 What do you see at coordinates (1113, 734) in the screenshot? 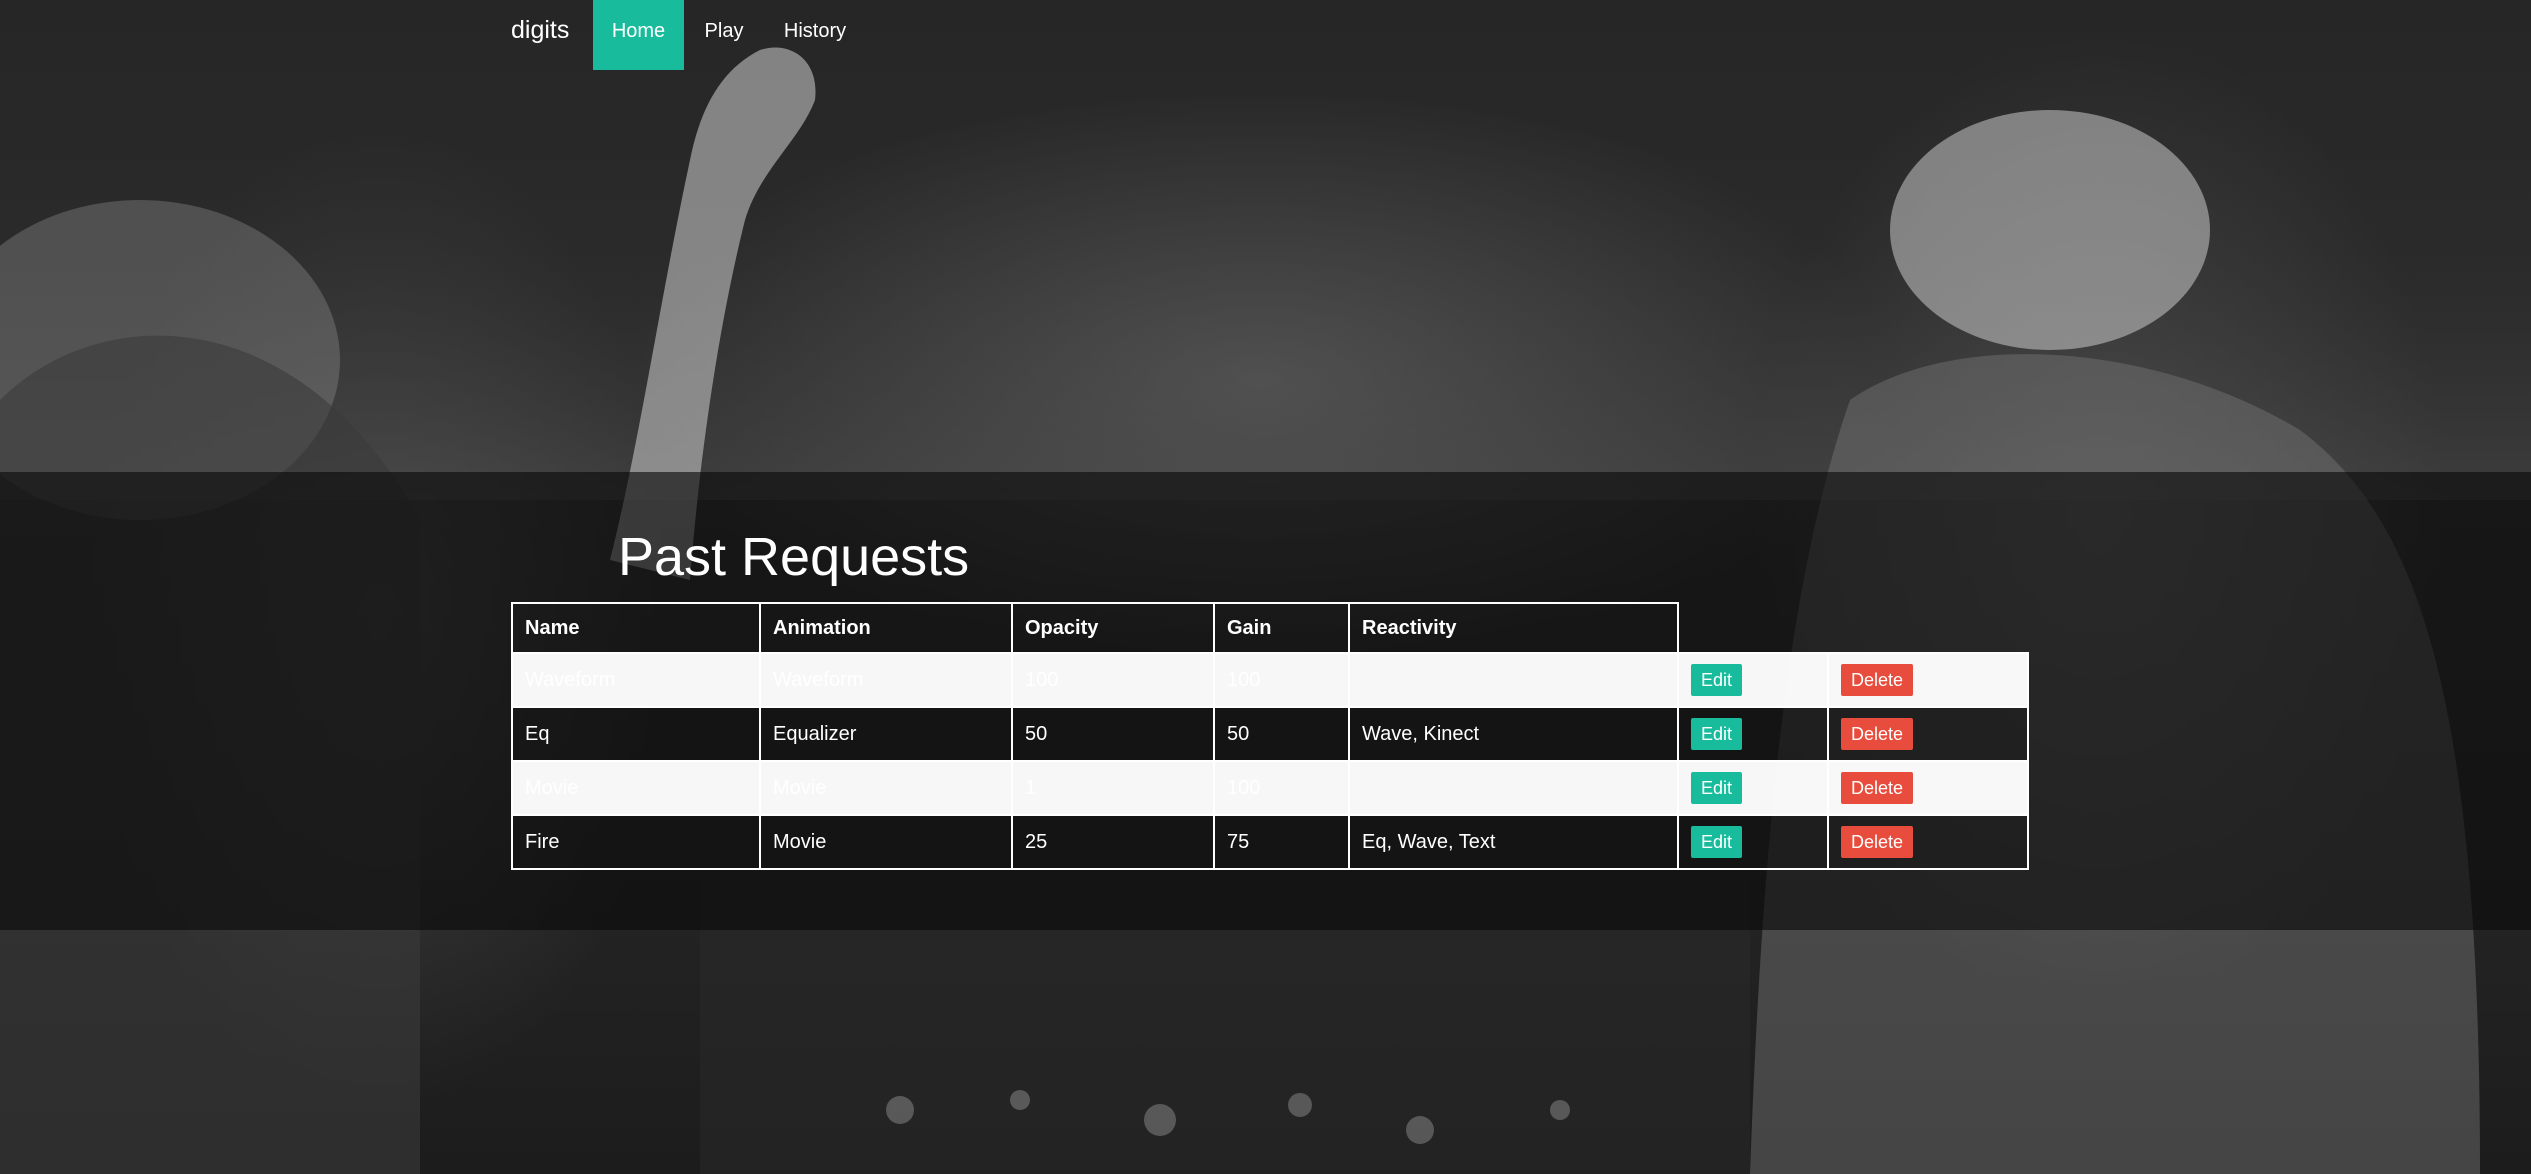
I see `cell-opacity: 50` at bounding box center [1113, 734].